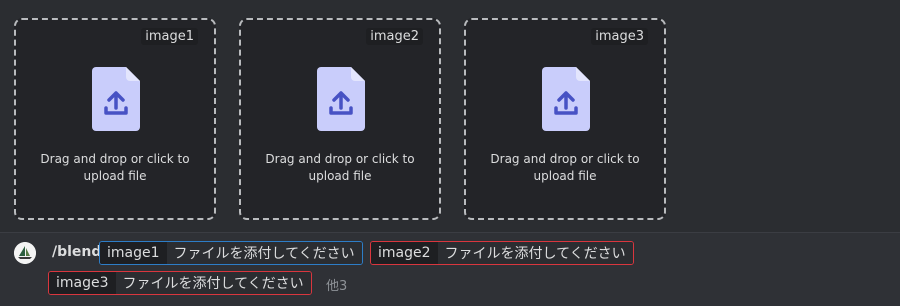 The image size is (900, 306). I want to click on sailboat-avatar-icon, so click(25, 253).